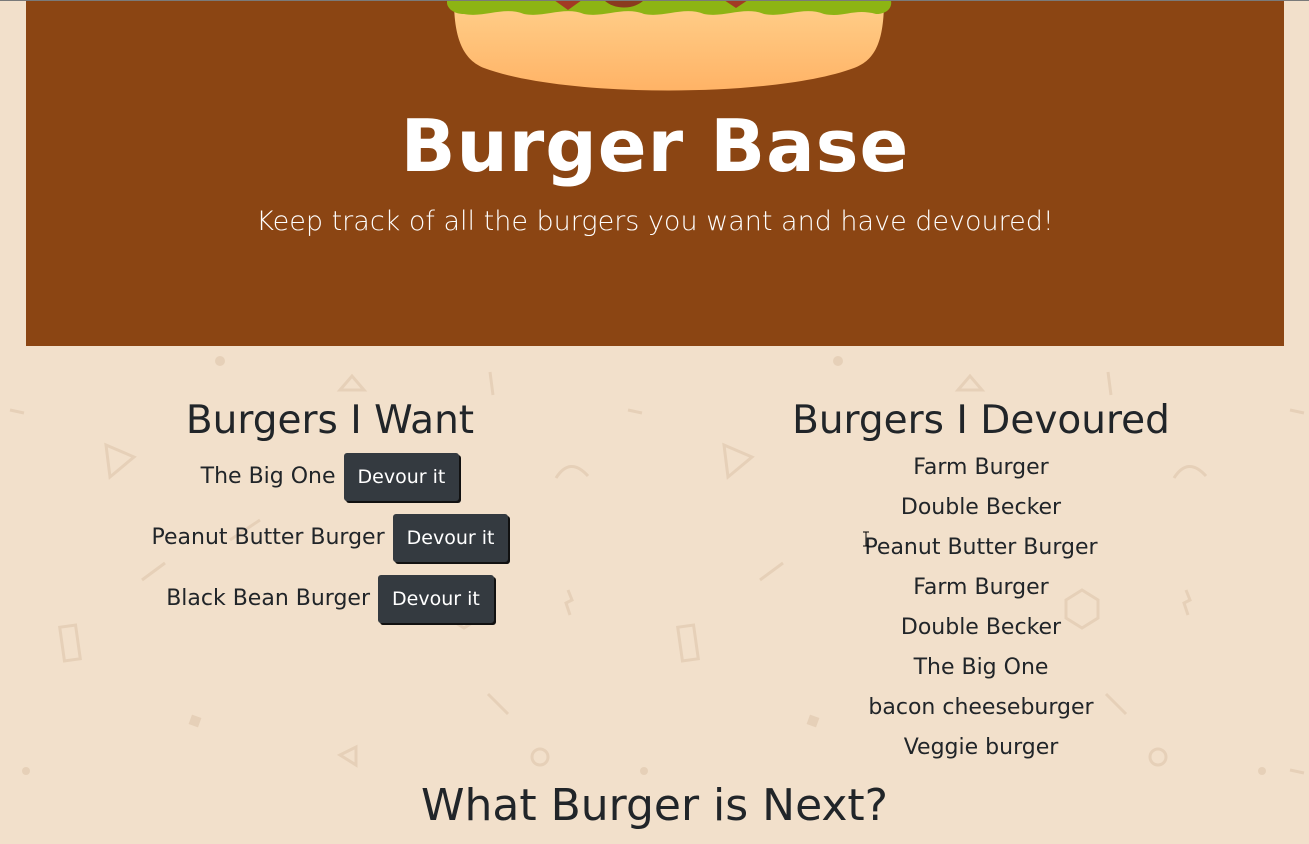 The image size is (1309, 844). I want to click on want-list-item: Black Bean Burger Devour it, so click(330, 598).